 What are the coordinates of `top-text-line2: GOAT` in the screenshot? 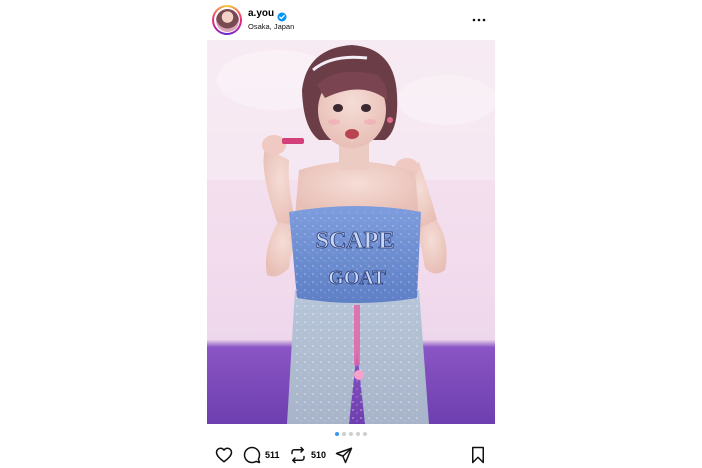 It's located at (357, 278).